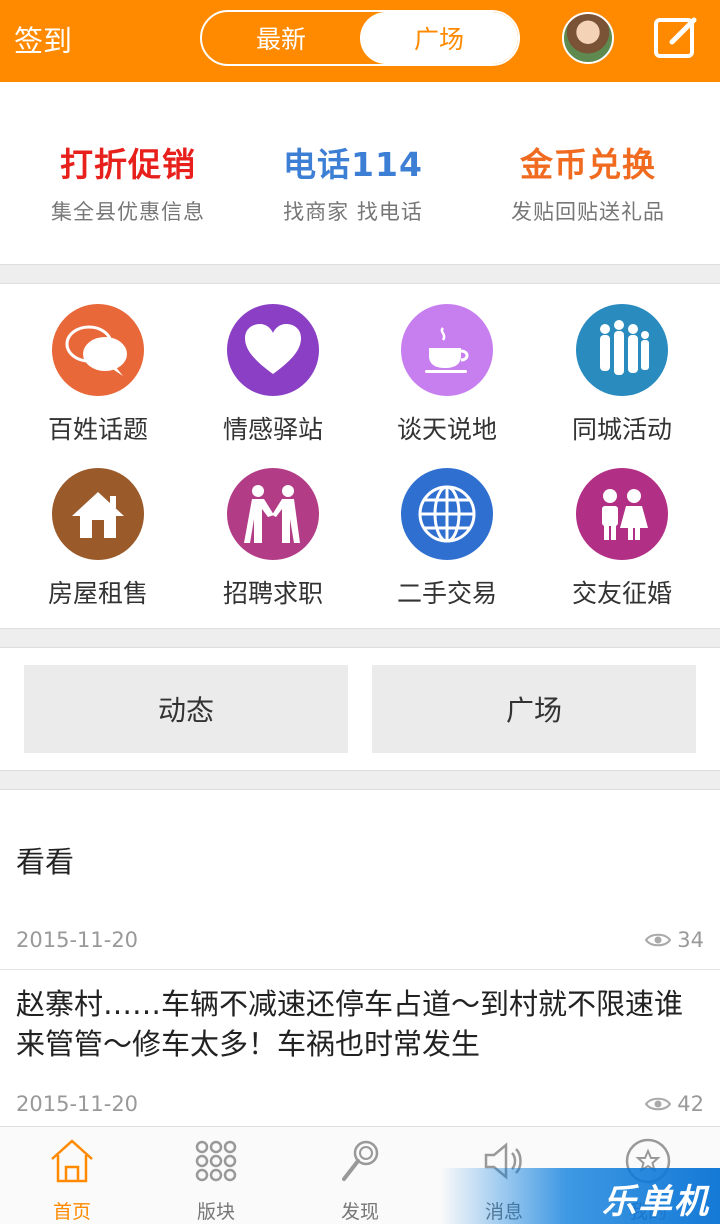  I want to click on globe-icon, so click(447, 514).